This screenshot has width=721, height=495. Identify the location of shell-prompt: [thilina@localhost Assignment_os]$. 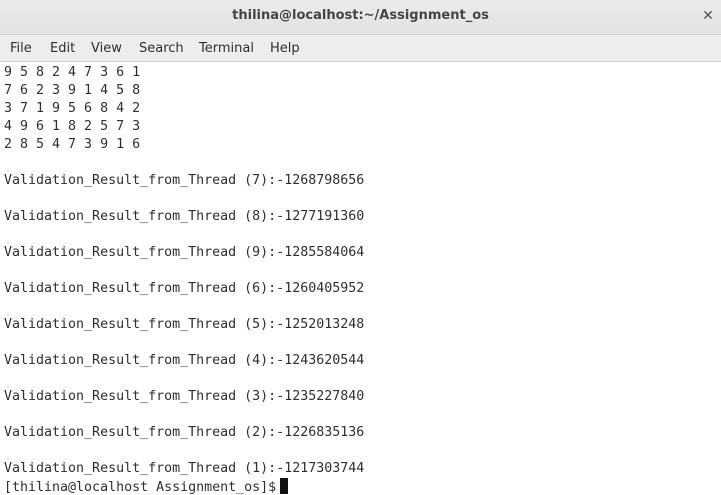
(140, 487).